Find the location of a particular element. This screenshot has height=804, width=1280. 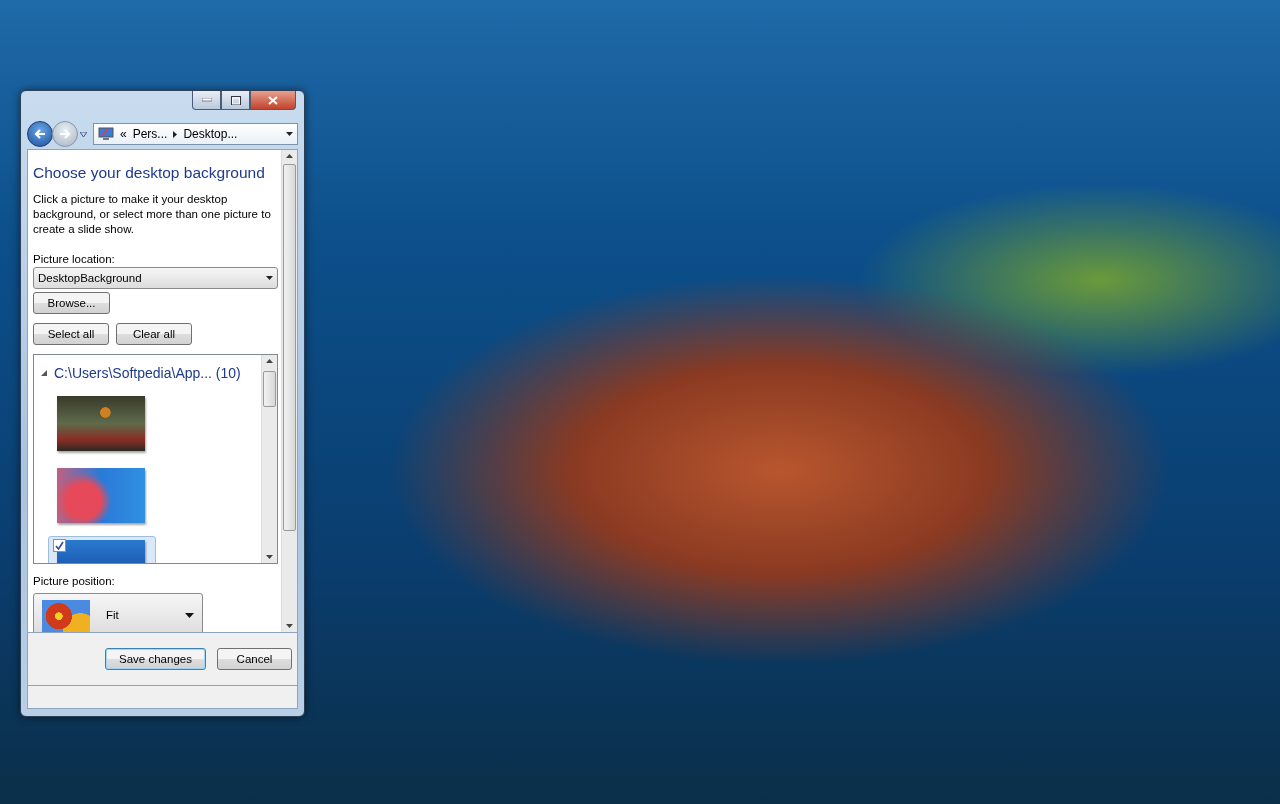

picture-position-label: Picture position: is located at coordinates (74, 581).